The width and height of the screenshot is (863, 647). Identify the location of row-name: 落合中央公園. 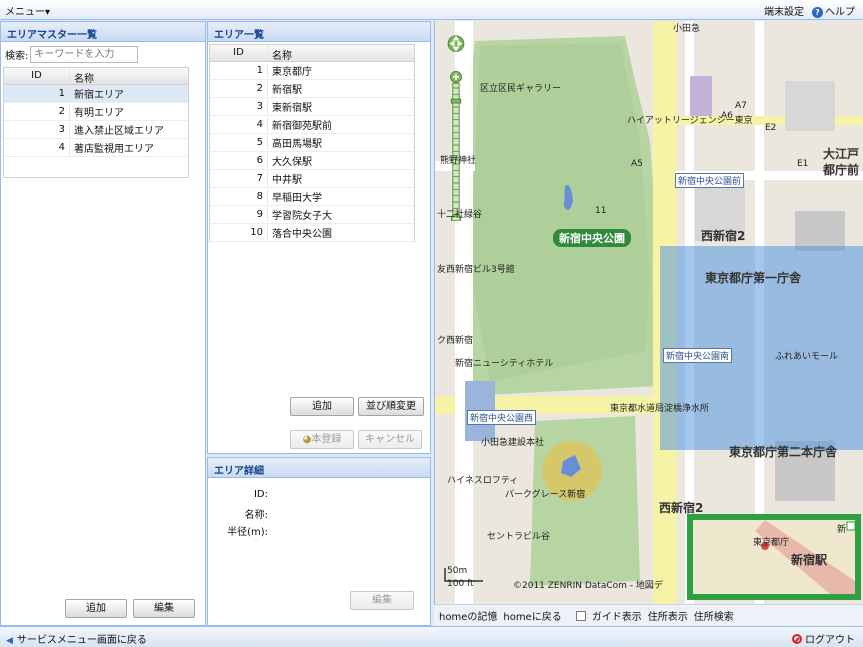
(302, 234).